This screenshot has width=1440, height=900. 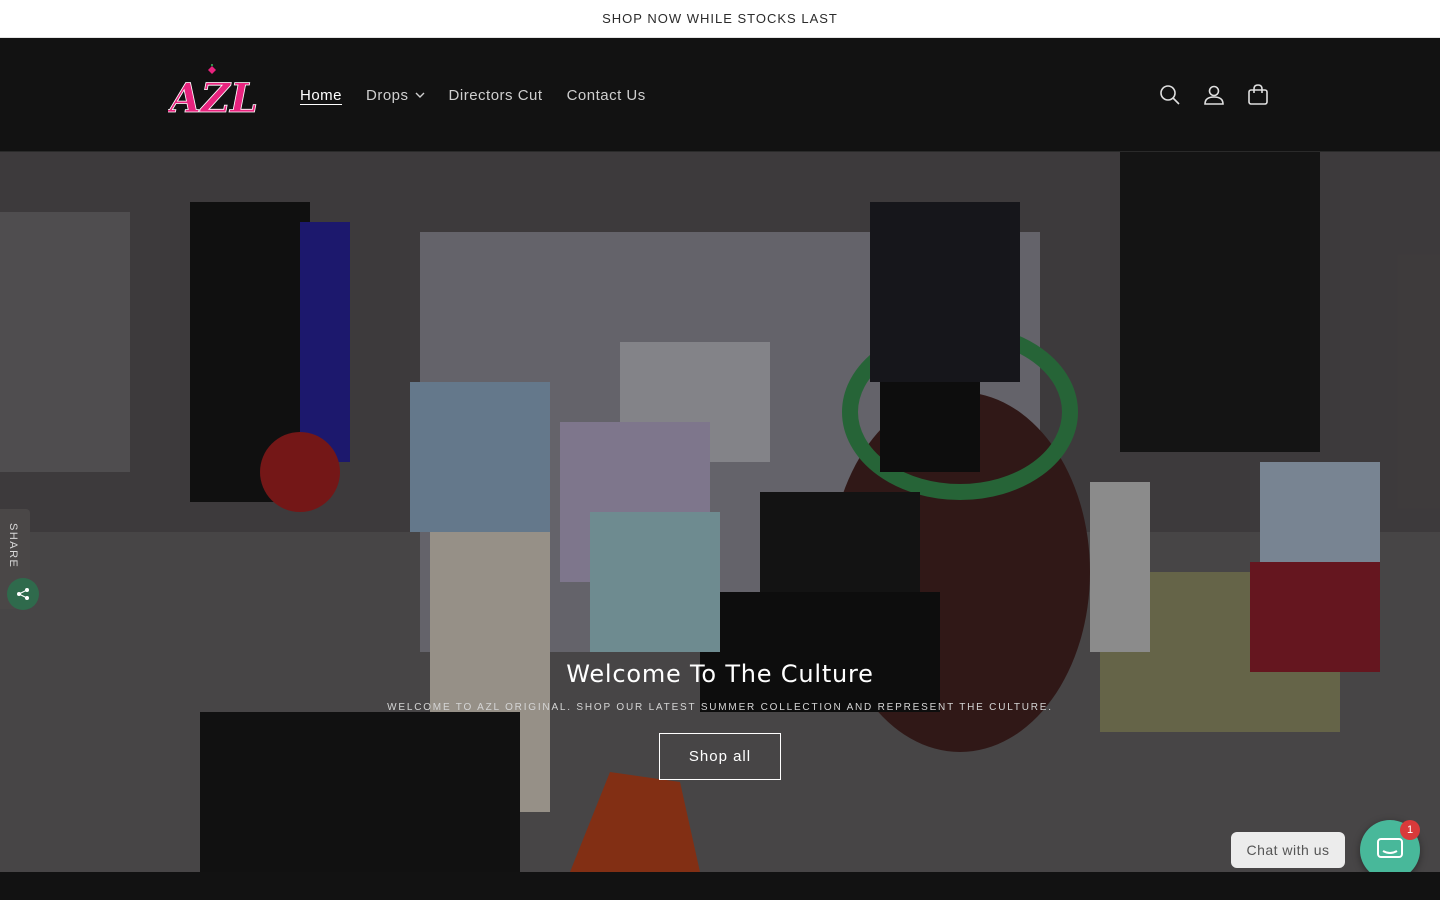 I want to click on chevron-down-icon, so click(x=420, y=95).